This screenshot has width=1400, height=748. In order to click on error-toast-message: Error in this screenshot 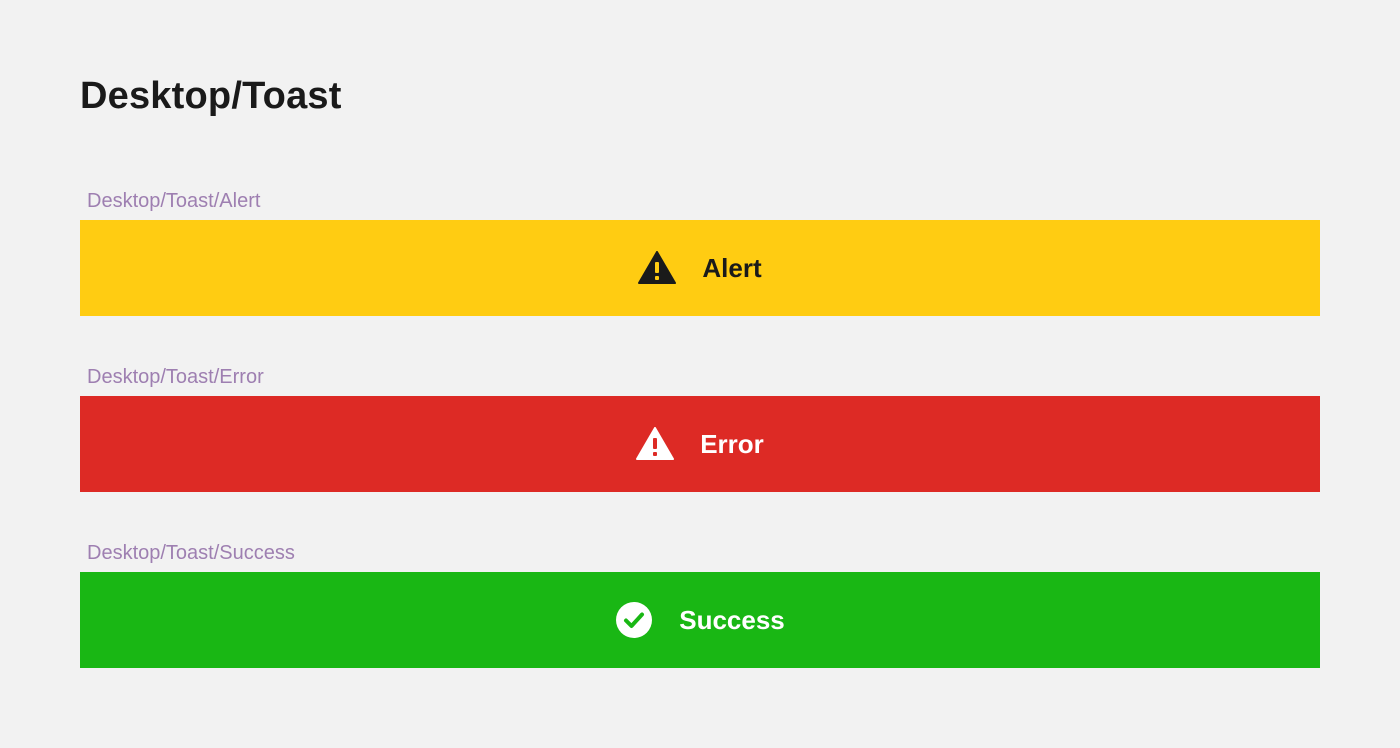, I will do `click(732, 444)`.